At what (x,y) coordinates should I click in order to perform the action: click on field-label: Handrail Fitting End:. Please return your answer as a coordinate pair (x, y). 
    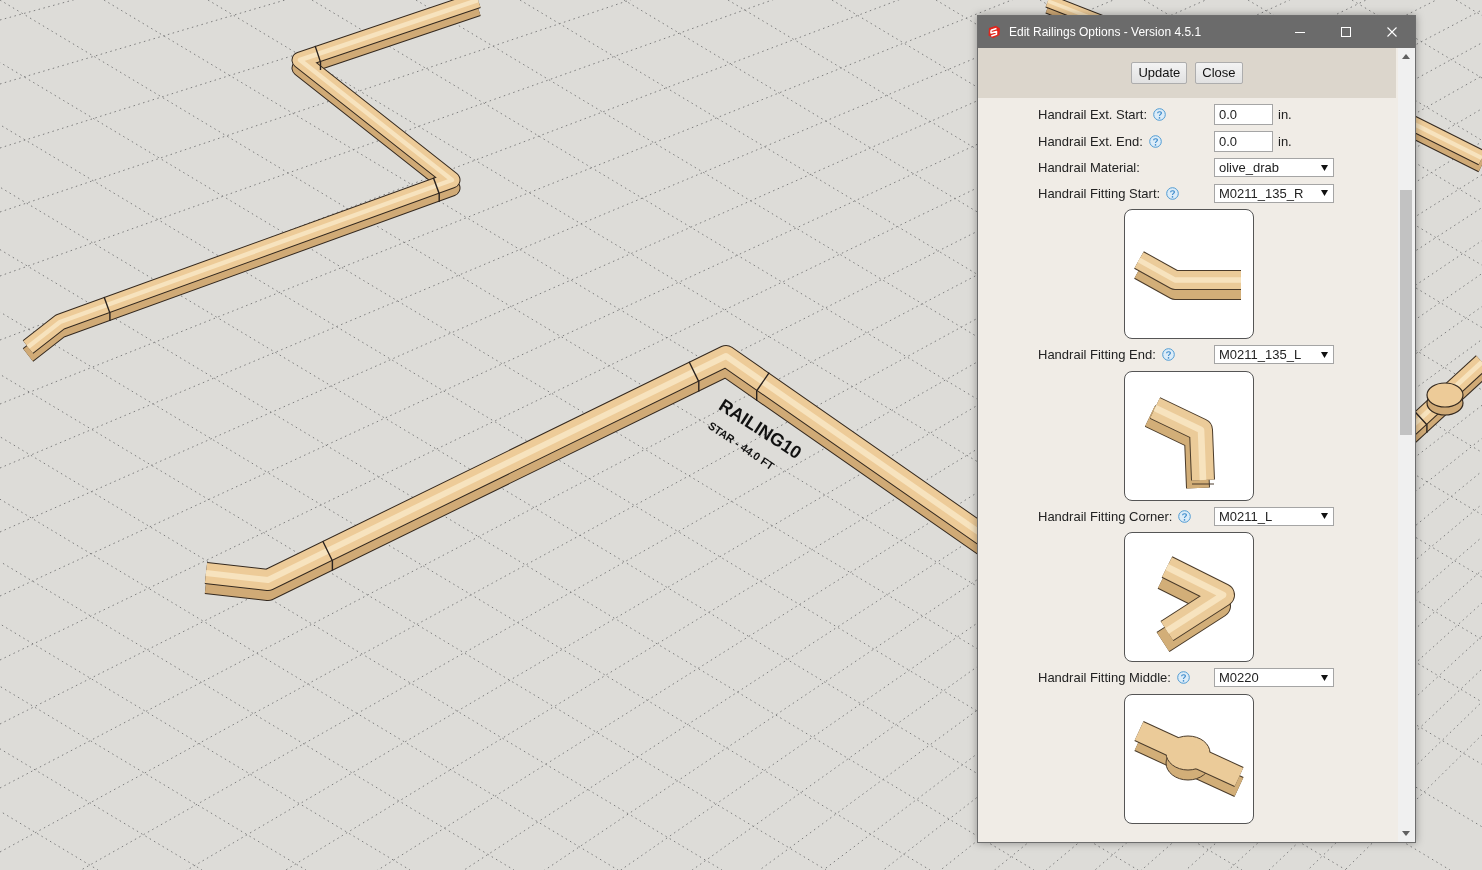
    Looking at the image, I should click on (1097, 355).